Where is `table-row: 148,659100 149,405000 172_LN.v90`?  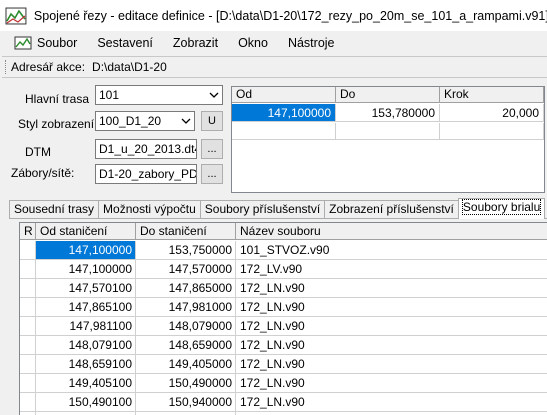 table-row: 148,659100 149,405000 172_LN.v90 is located at coordinates (283, 364).